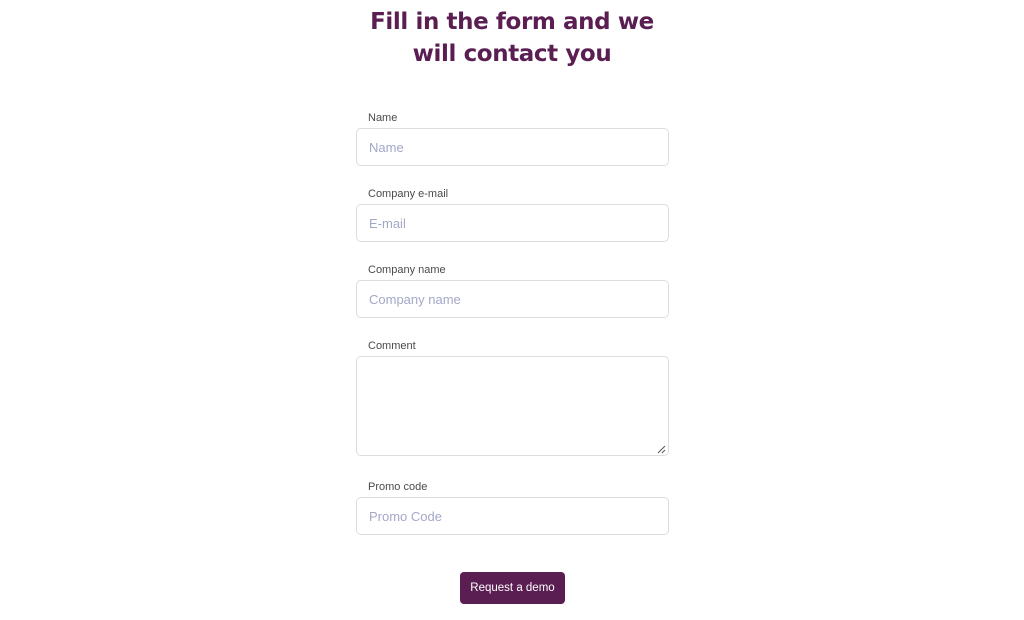  I want to click on request-demo-button: Request a demo, so click(512, 588).